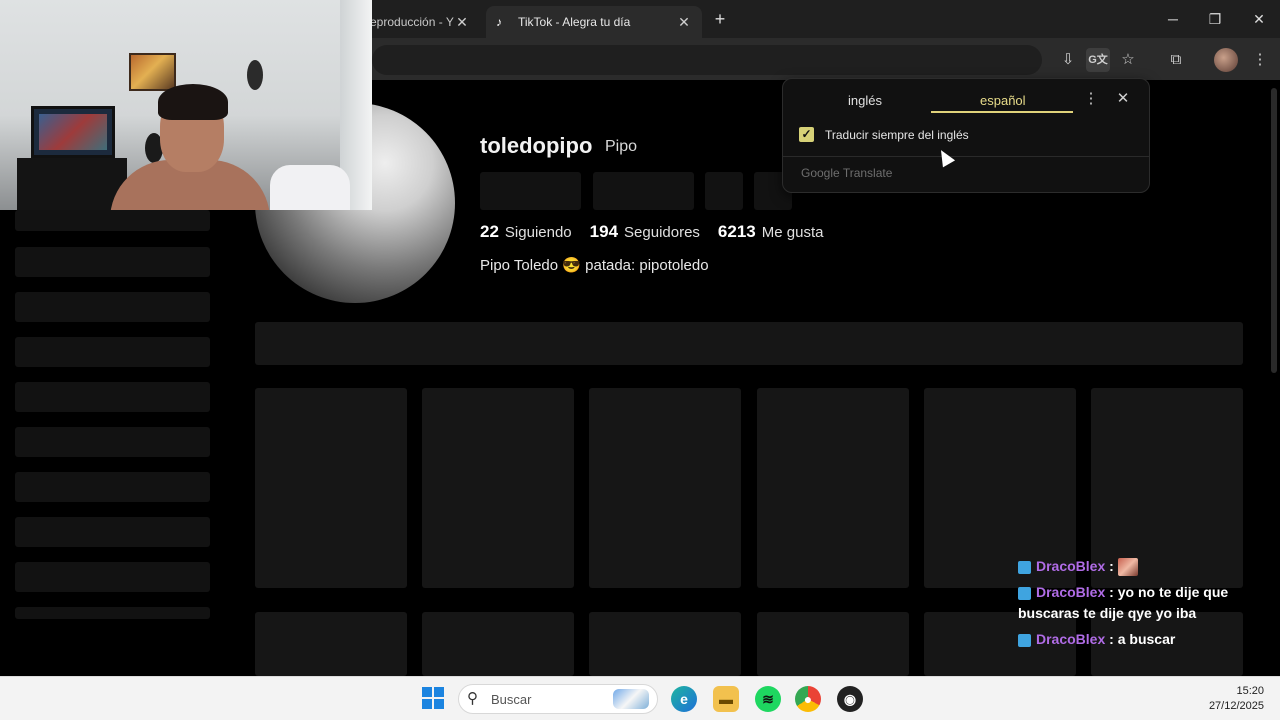 The image size is (1280, 720). I want to click on add-friend-button-skeleton, so click(724, 191).